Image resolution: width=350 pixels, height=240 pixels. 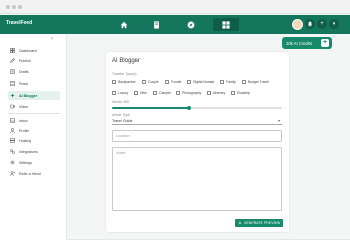 I want to click on integrations-icon, so click(x=12, y=151).